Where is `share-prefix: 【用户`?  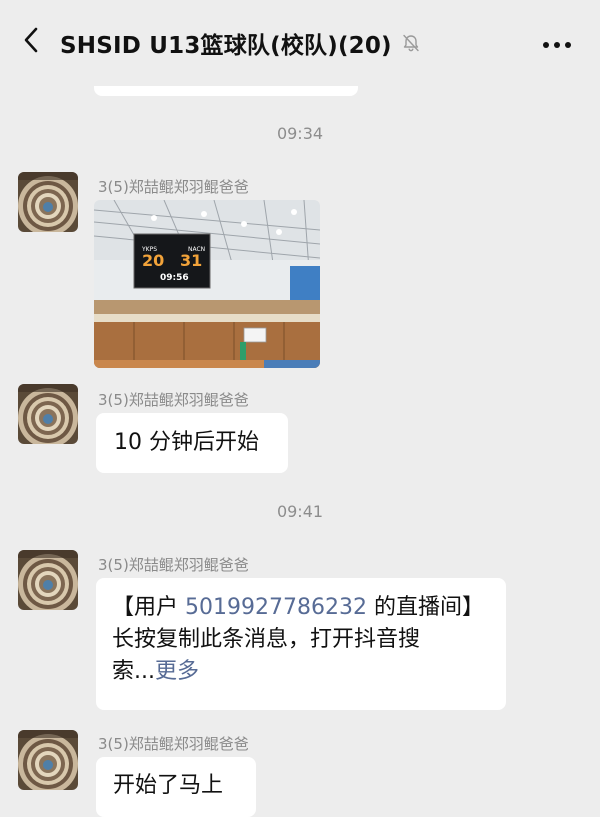
share-prefix: 【用户 is located at coordinates (148, 607).